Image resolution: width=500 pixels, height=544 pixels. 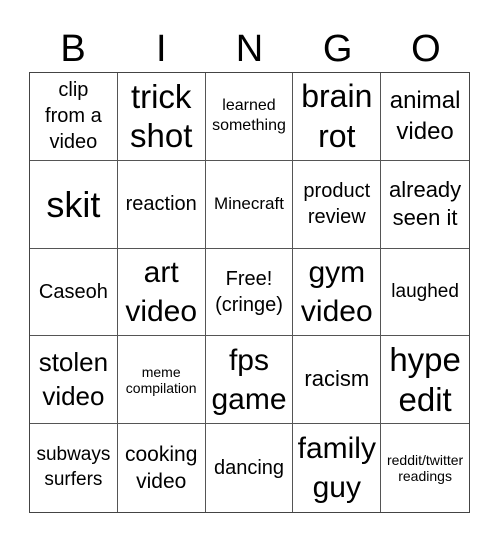 What do you see at coordinates (249, 204) in the screenshot?
I see `bingo-cell: Minecraft` at bounding box center [249, 204].